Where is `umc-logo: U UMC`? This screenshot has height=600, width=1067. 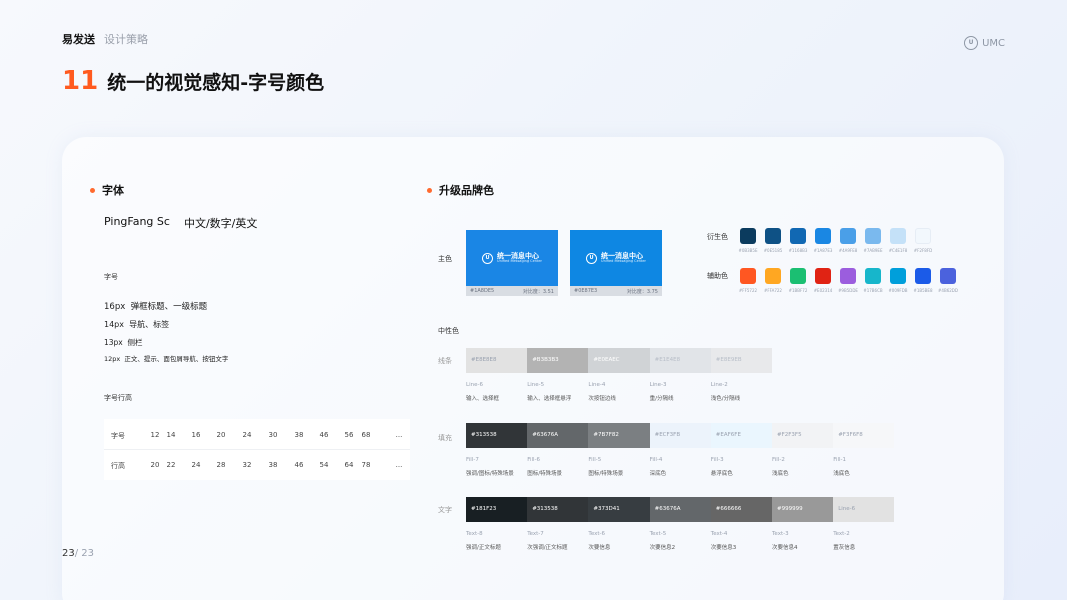 umc-logo: U UMC is located at coordinates (984, 43).